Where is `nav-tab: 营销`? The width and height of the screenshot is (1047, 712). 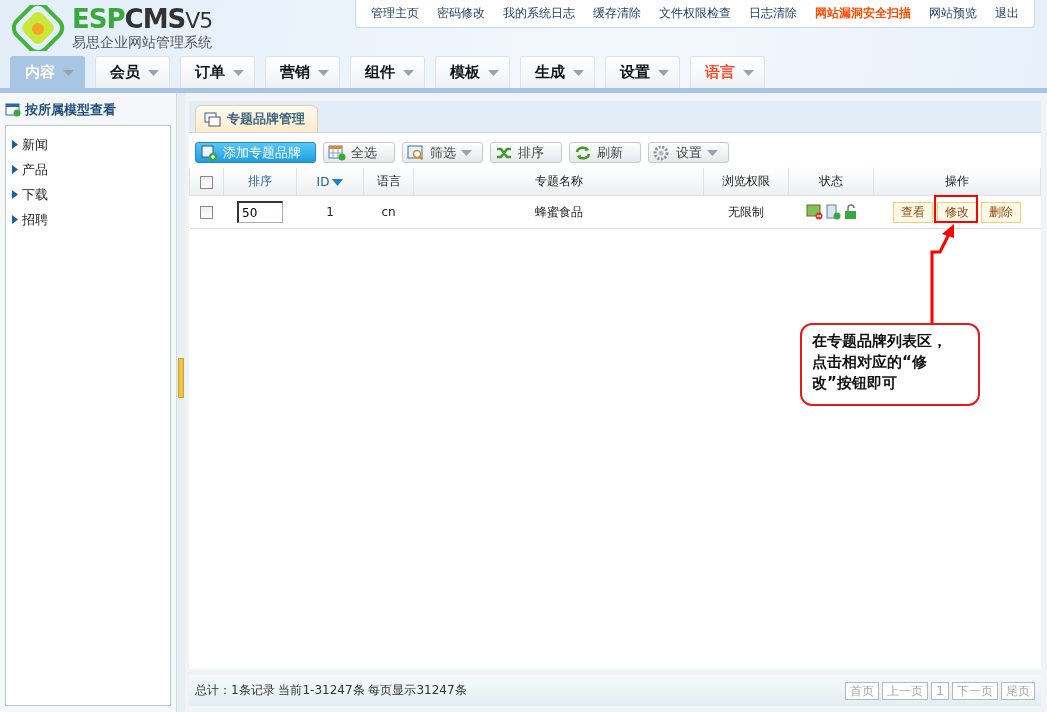 nav-tab: 营销 is located at coordinates (302, 72).